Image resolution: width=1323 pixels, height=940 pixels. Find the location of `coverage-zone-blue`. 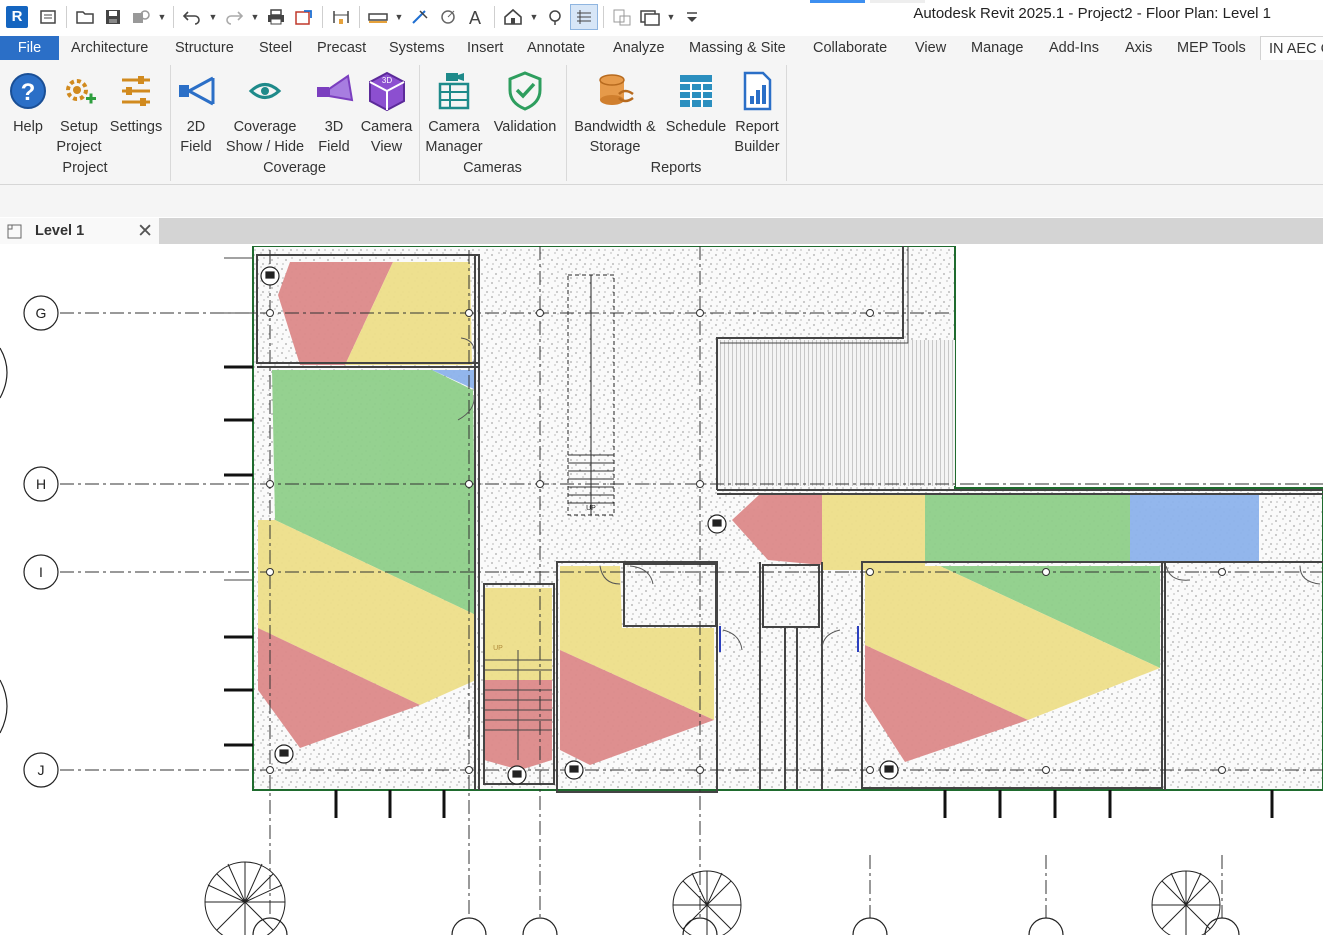

coverage-zone-blue is located at coordinates (1194, 528).